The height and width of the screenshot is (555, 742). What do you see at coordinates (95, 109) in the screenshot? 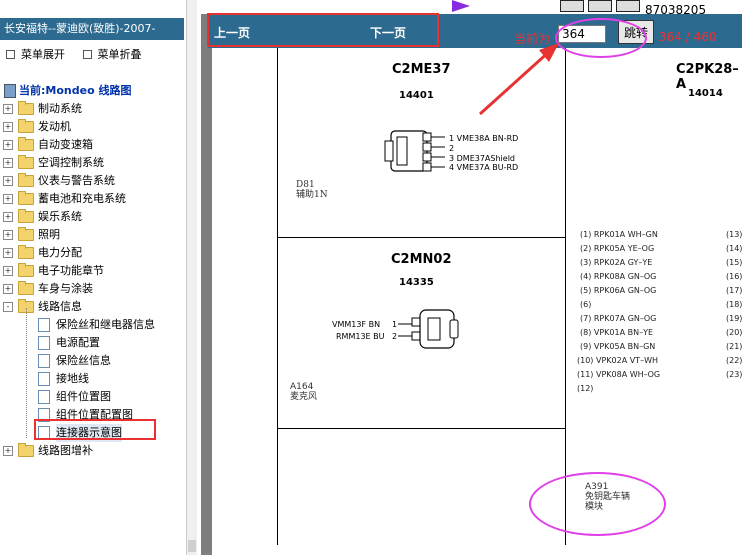
I see `tree-node: + 制动系统` at bounding box center [95, 109].